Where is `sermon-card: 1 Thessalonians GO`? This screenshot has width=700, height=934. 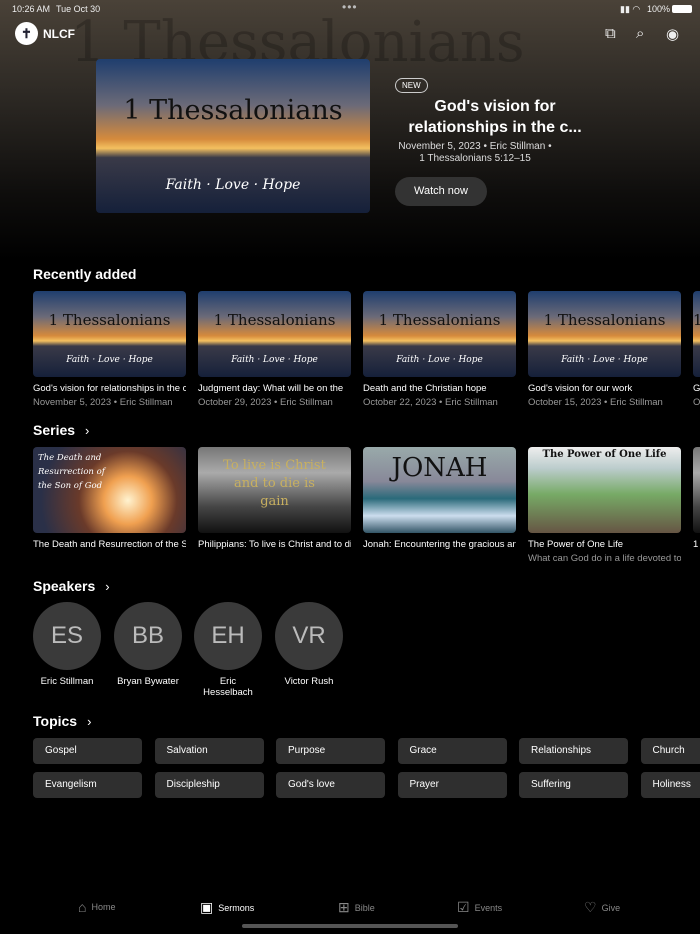
sermon-card: 1 Thessalonians GO is located at coordinates (696, 349).